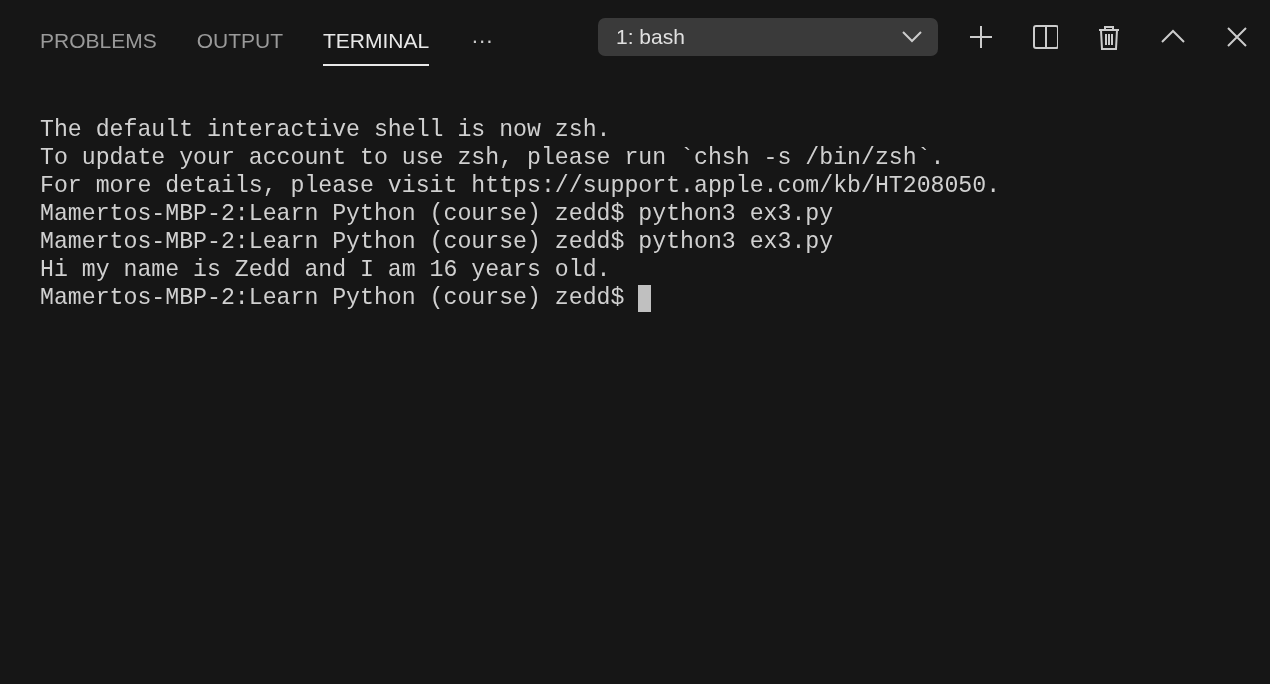 This screenshot has height=684, width=1270. Describe the element at coordinates (912, 37) in the screenshot. I see `caret-icon` at that location.